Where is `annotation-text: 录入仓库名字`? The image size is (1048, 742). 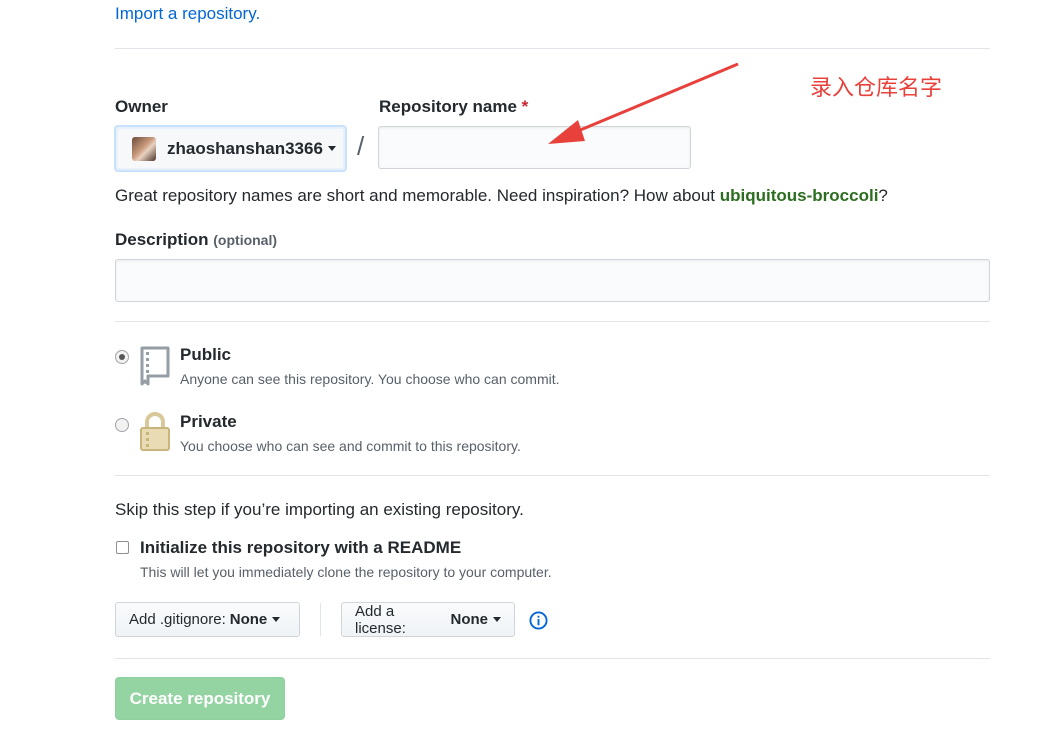 annotation-text: 录入仓库名字 is located at coordinates (876, 88).